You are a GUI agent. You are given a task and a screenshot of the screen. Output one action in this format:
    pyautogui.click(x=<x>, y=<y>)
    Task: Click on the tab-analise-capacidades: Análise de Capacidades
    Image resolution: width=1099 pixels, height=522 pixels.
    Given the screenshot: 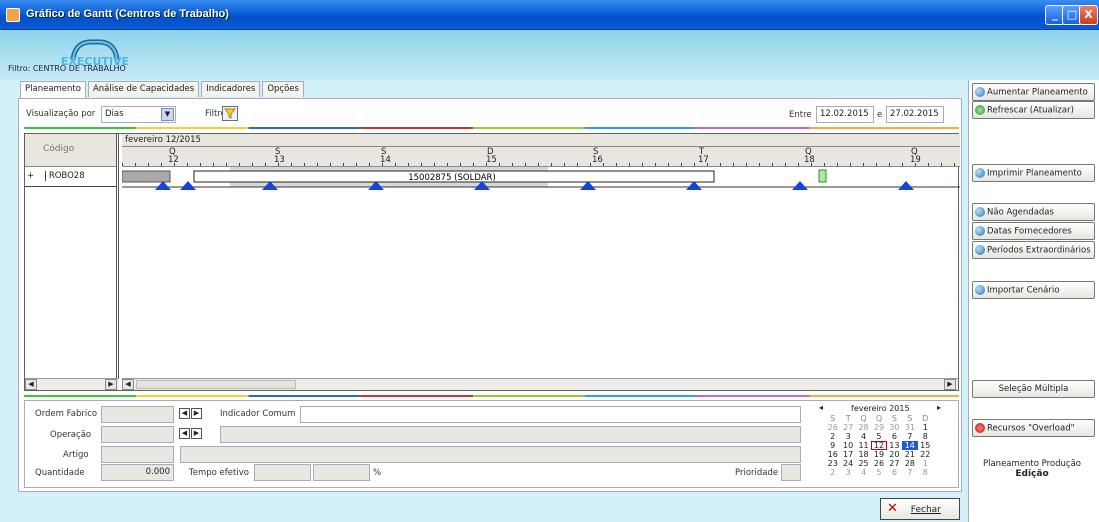 What is the action you would take?
    pyautogui.click(x=143, y=89)
    